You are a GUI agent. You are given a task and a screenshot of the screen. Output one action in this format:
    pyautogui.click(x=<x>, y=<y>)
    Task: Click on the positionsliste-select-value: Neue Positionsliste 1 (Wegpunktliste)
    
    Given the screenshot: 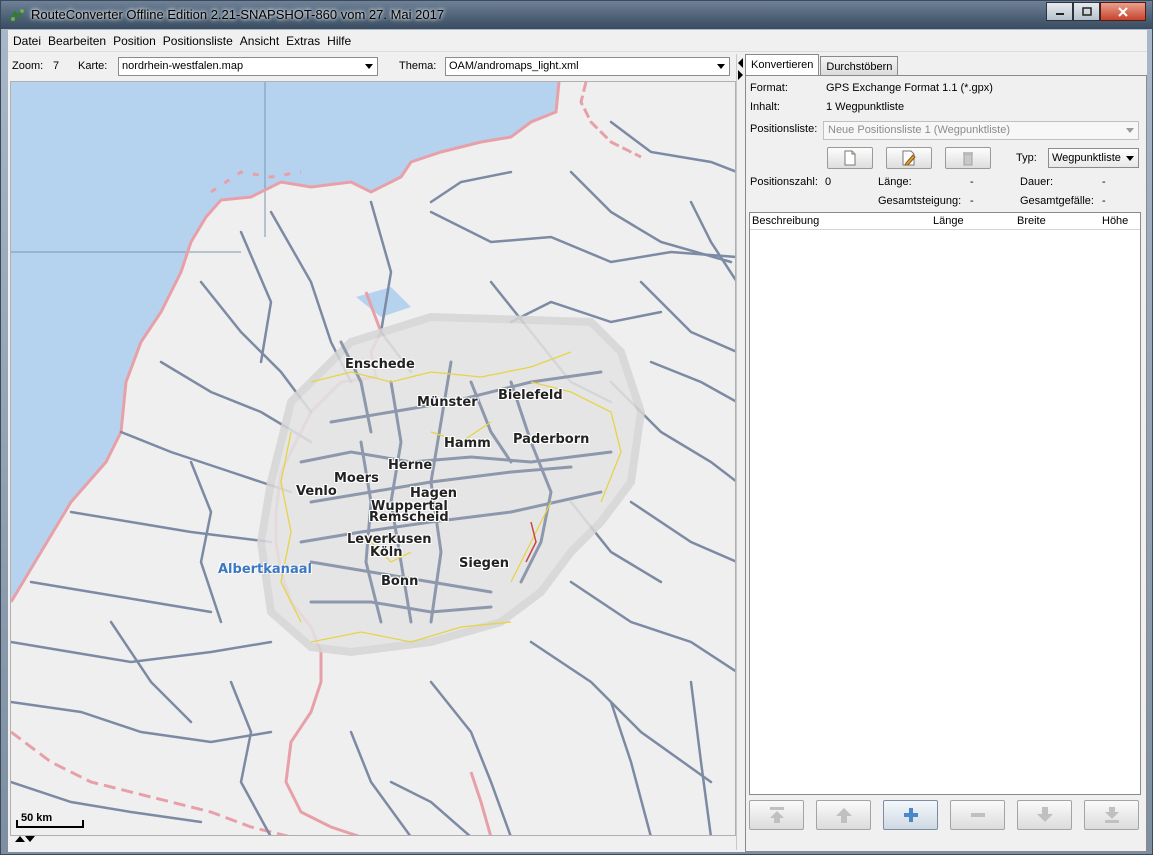 What is the action you would take?
    pyautogui.click(x=919, y=130)
    